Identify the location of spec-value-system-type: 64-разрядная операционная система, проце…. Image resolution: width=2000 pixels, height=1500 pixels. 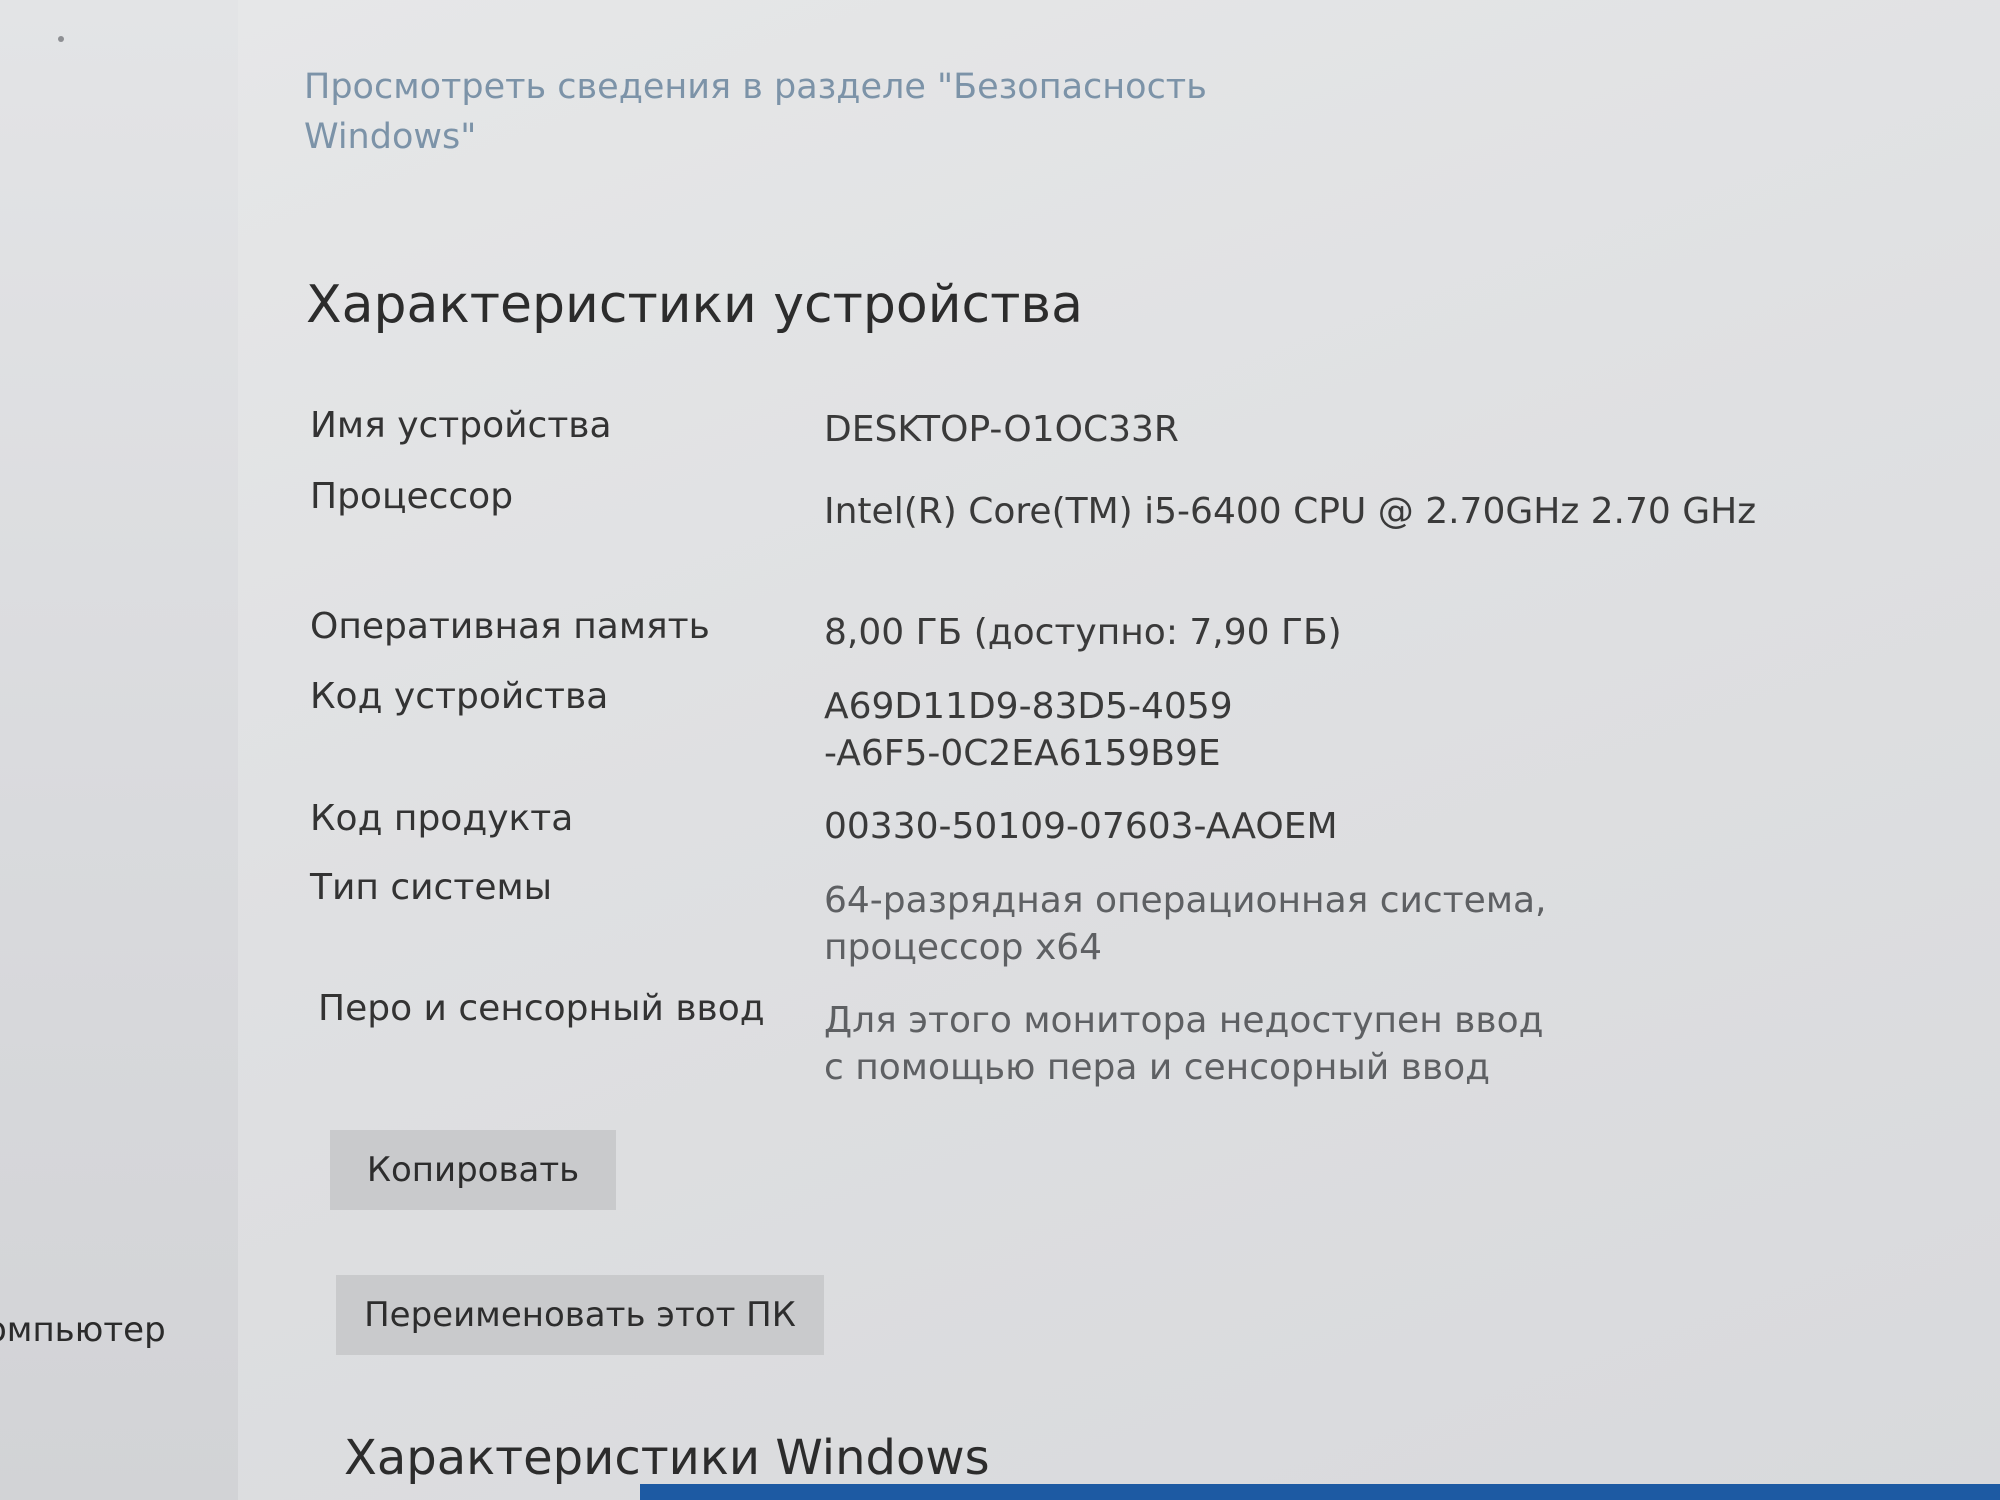
(1185, 924).